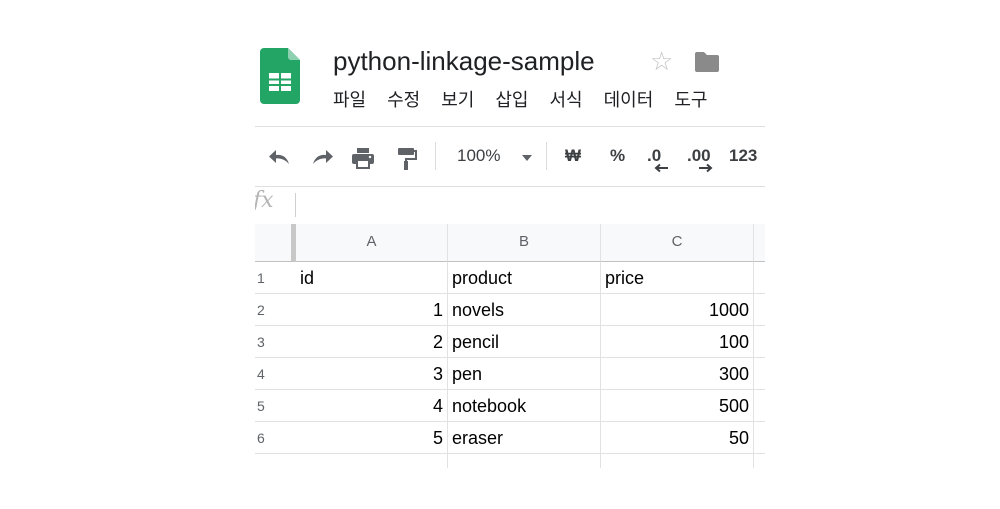 The width and height of the screenshot is (1000, 509). What do you see at coordinates (759, 461) in the screenshot?
I see `cell-d7` at bounding box center [759, 461].